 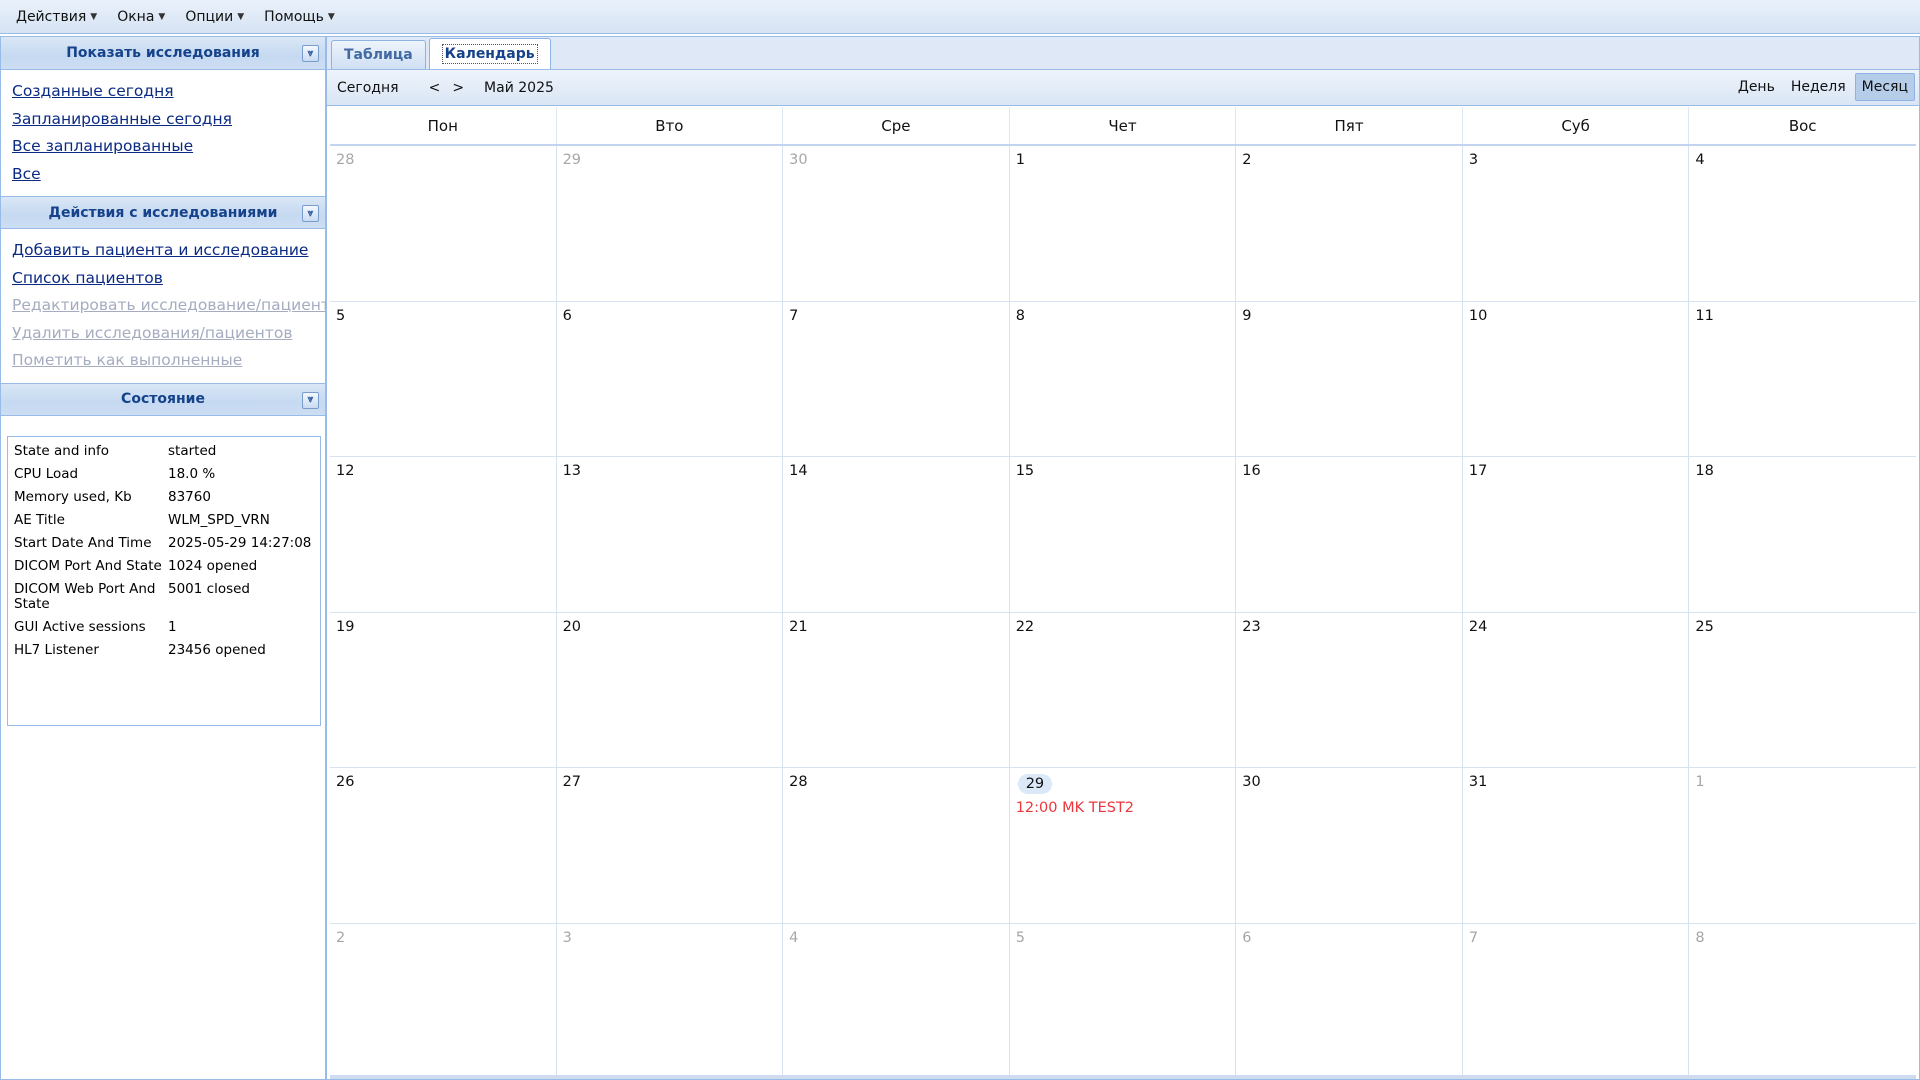 What do you see at coordinates (489, 53) in the screenshot?
I see `tab-calendar: Календарь` at bounding box center [489, 53].